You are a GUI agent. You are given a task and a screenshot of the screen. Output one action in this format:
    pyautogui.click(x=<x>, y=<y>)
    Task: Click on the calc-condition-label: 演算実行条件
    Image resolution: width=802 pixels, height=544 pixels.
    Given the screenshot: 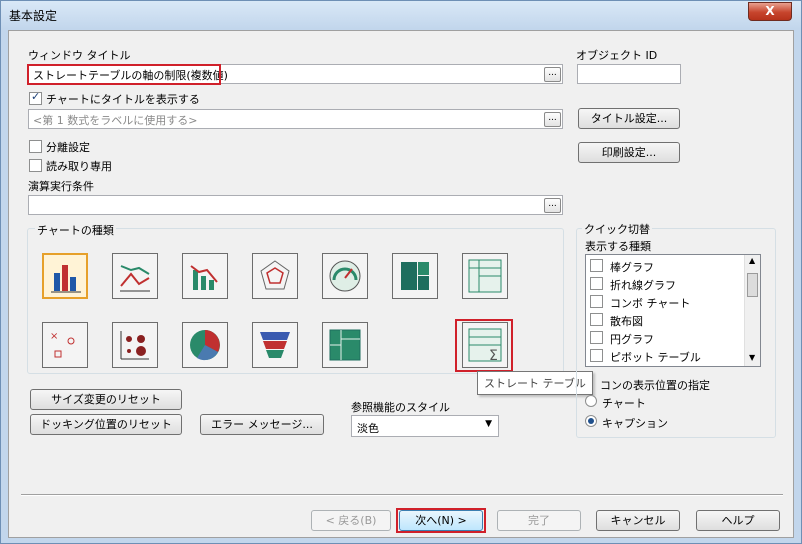 What is the action you would take?
    pyautogui.click(x=61, y=186)
    